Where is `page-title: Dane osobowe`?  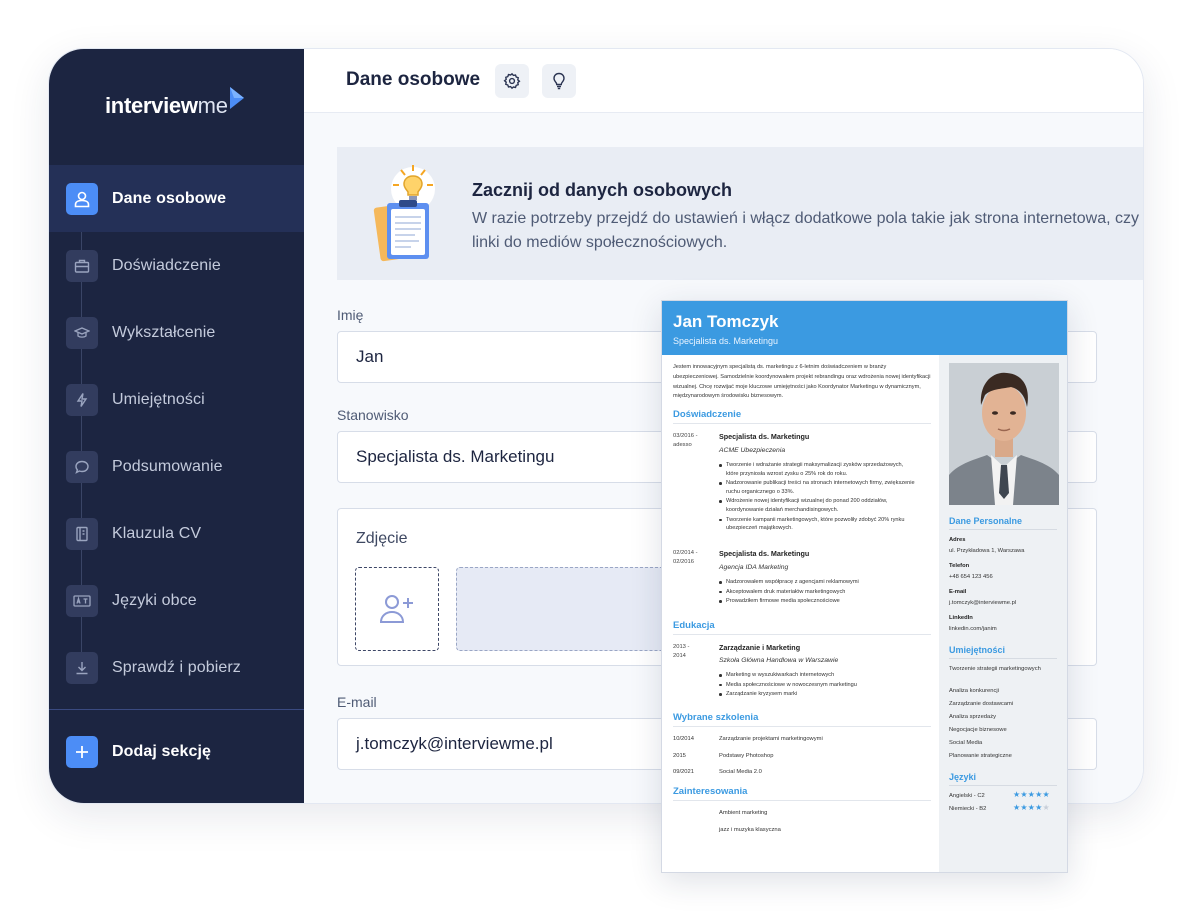
page-title: Dane osobowe is located at coordinates (413, 79).